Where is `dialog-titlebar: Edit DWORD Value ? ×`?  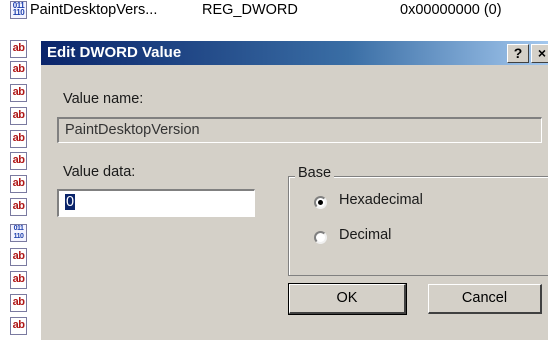 dialog-titlebar: Edit DWORD Value ? × is located at coordinates (294, 53).